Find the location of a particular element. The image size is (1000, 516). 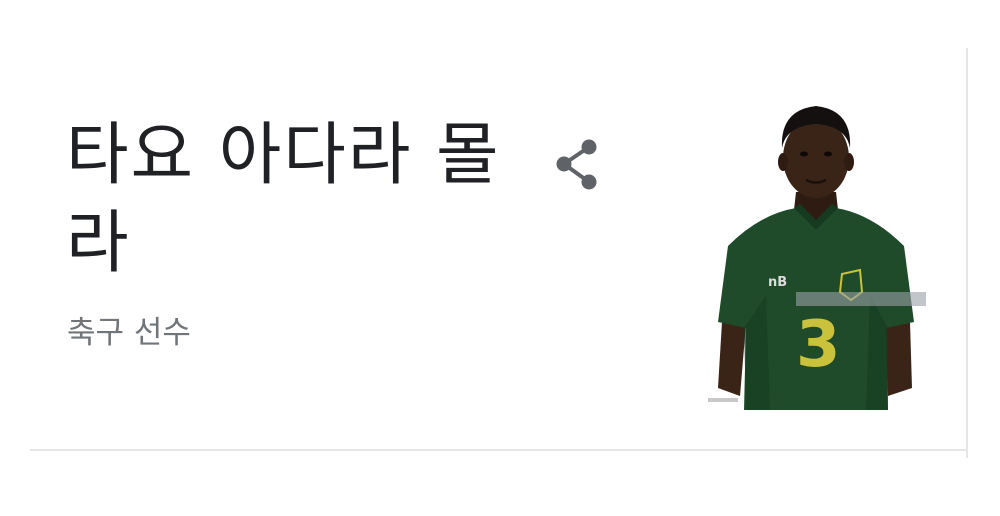

player-photo-image: nB 3 is located at coordinates (817, 258).